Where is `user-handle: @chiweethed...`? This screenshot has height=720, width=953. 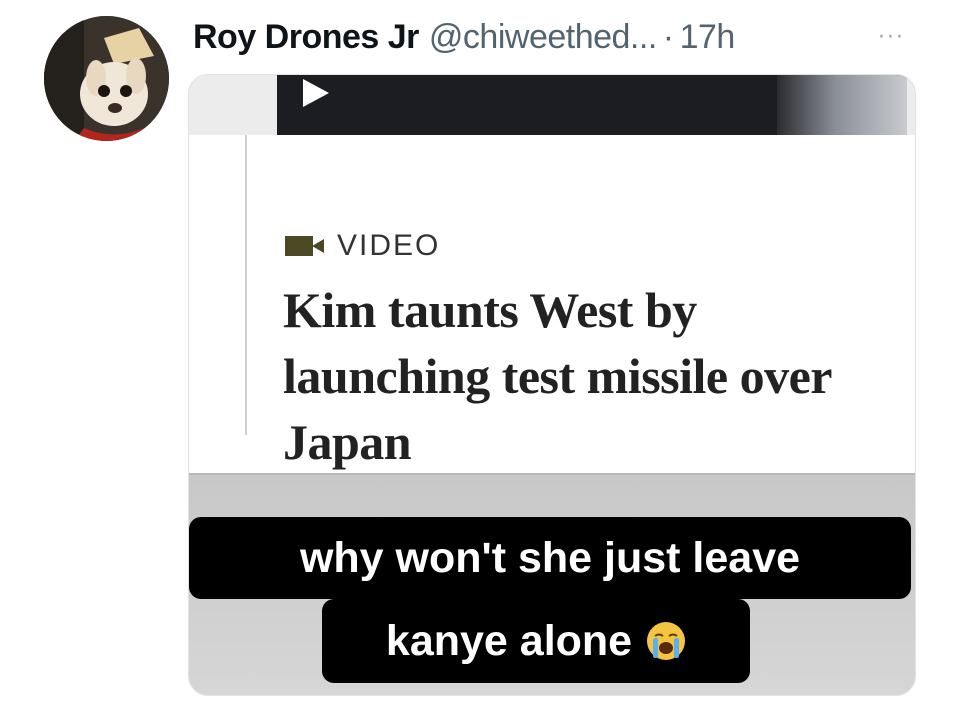 user-handle: @chiweethed... is located at coordinates (543, 37).